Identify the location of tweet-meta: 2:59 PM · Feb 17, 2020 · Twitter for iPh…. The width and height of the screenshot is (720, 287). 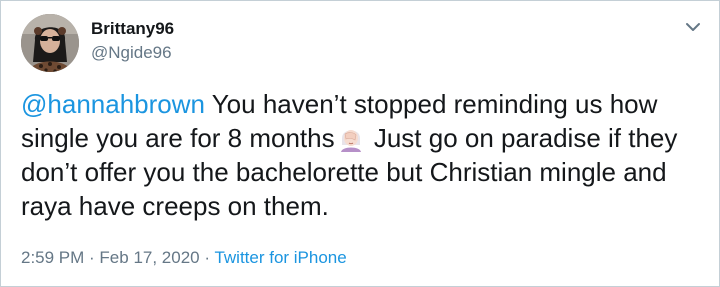
(184, 258).